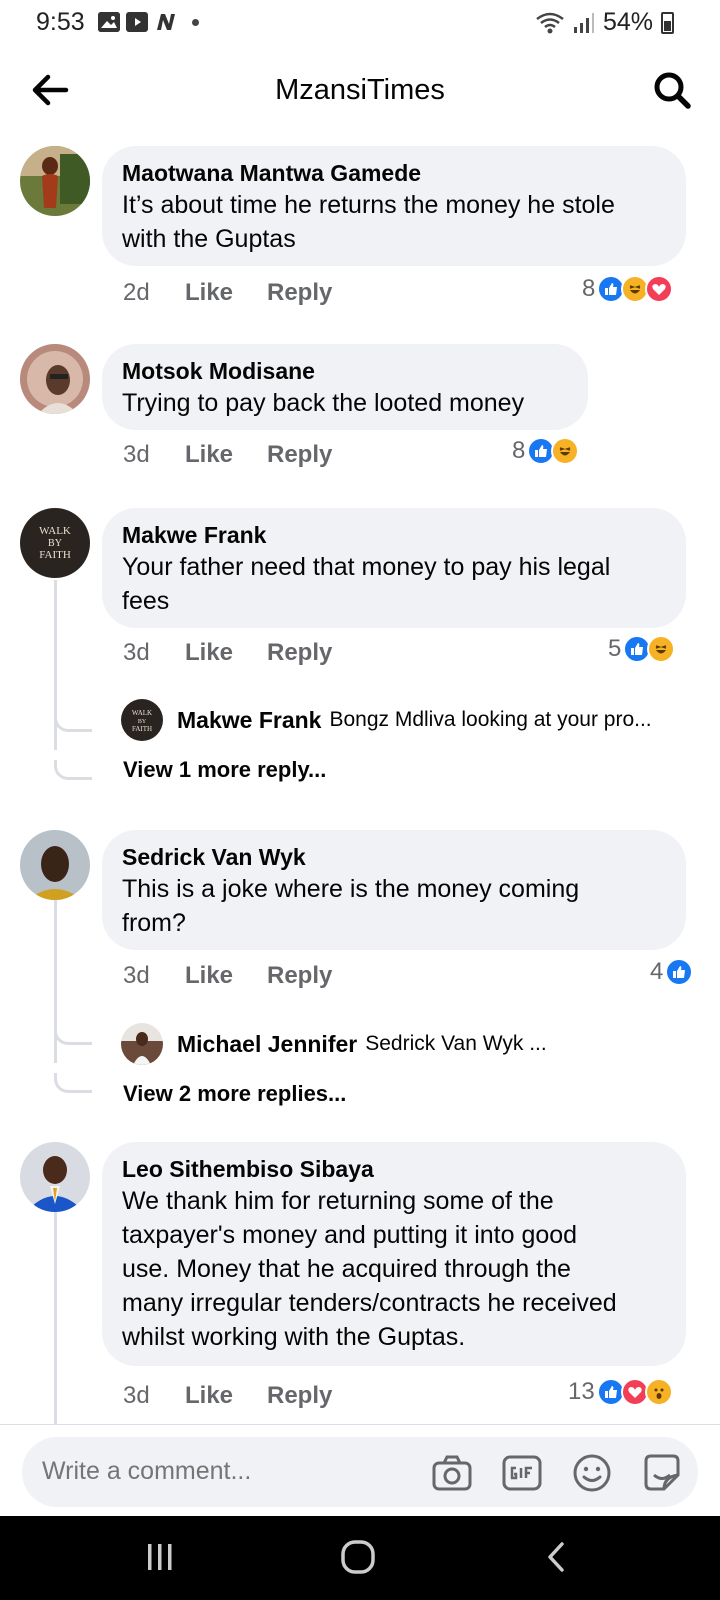 This screenshot has width=720, height=1600. I want to click on search-icon, so click(672, 90).